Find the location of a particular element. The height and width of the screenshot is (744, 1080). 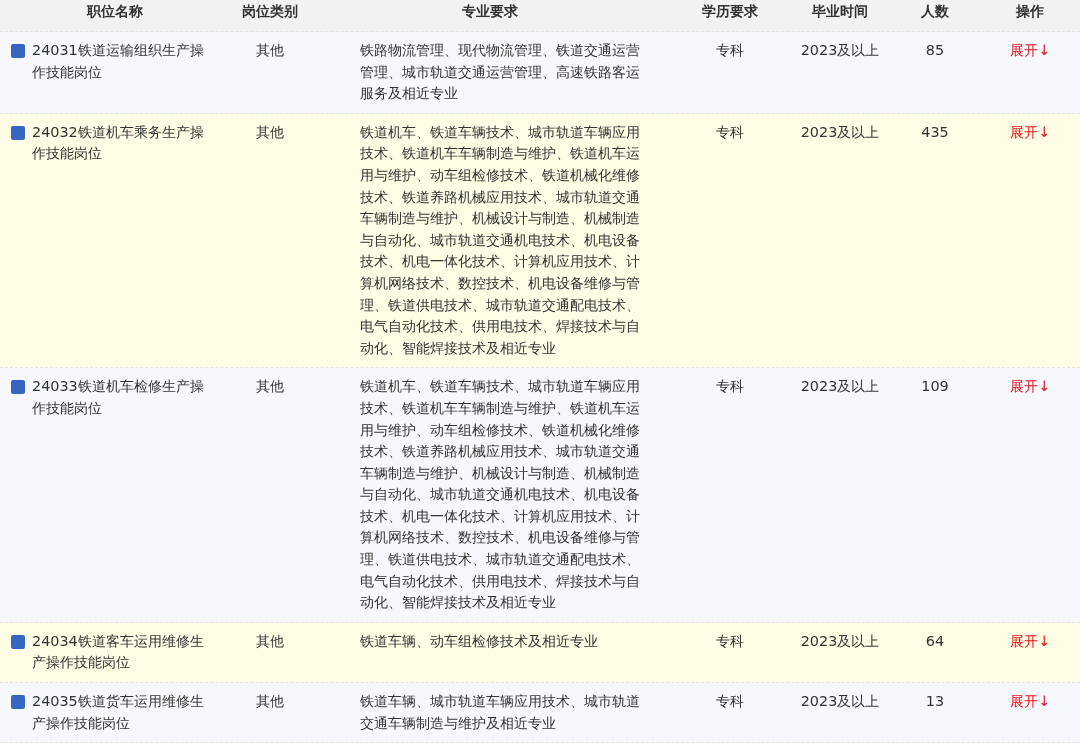

table-cell-text: 铁道车辆、动车组检修技术及相近专业 is located at coordinates (479, 641).